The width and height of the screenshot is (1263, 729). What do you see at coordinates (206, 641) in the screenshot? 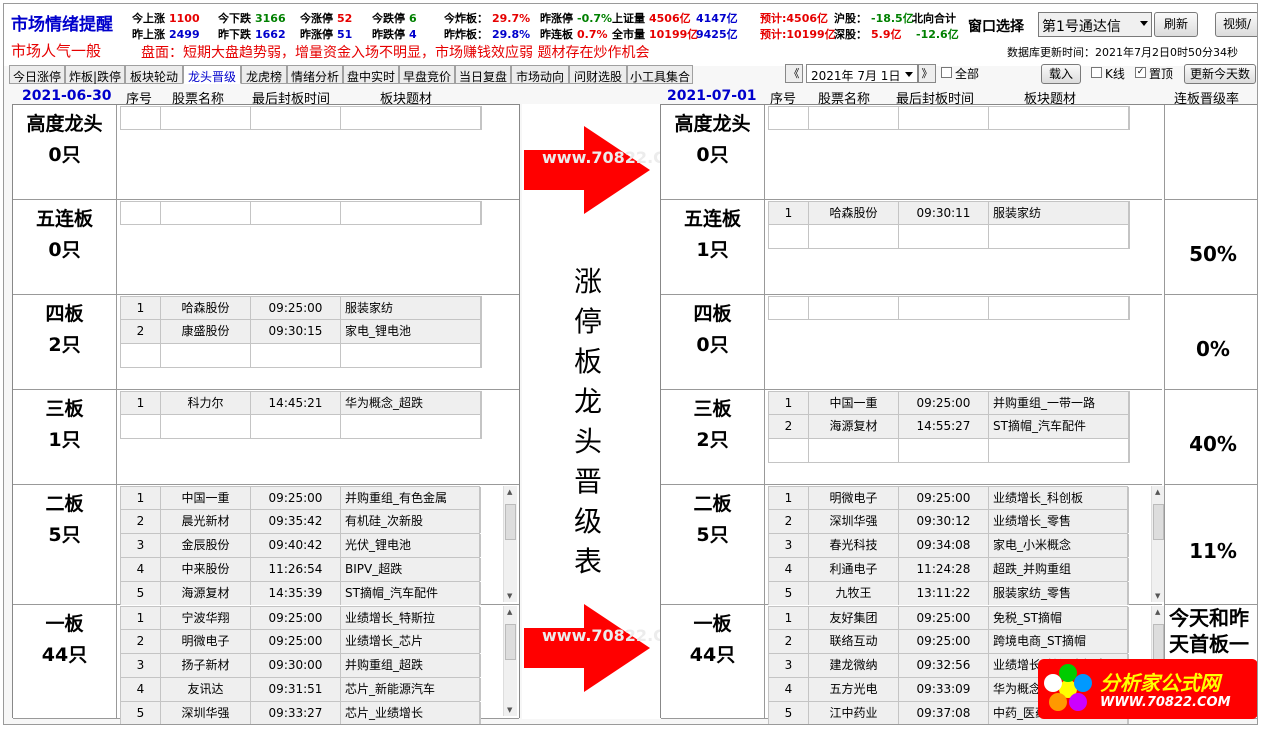
I see `stock-name: 明微电子` at bounding box center [206, 641].